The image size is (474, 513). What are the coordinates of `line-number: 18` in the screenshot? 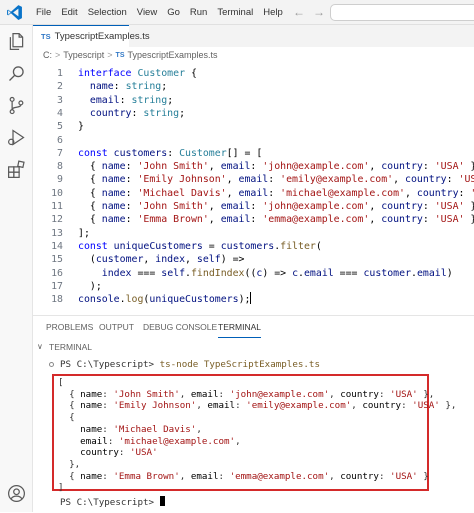 It's located at (57, 300).